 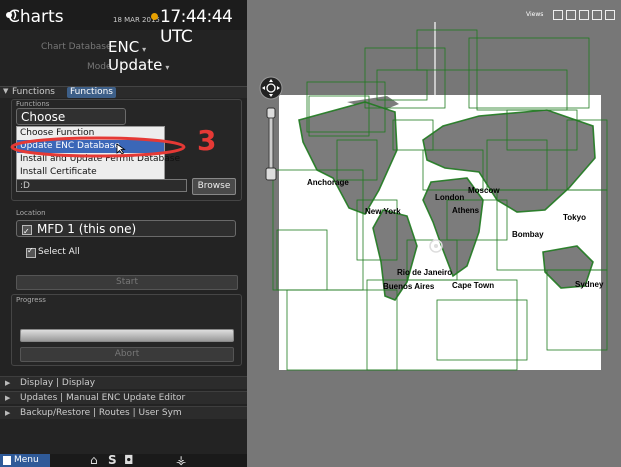 I want to click on menu-icon, so click(x=7, y=460).